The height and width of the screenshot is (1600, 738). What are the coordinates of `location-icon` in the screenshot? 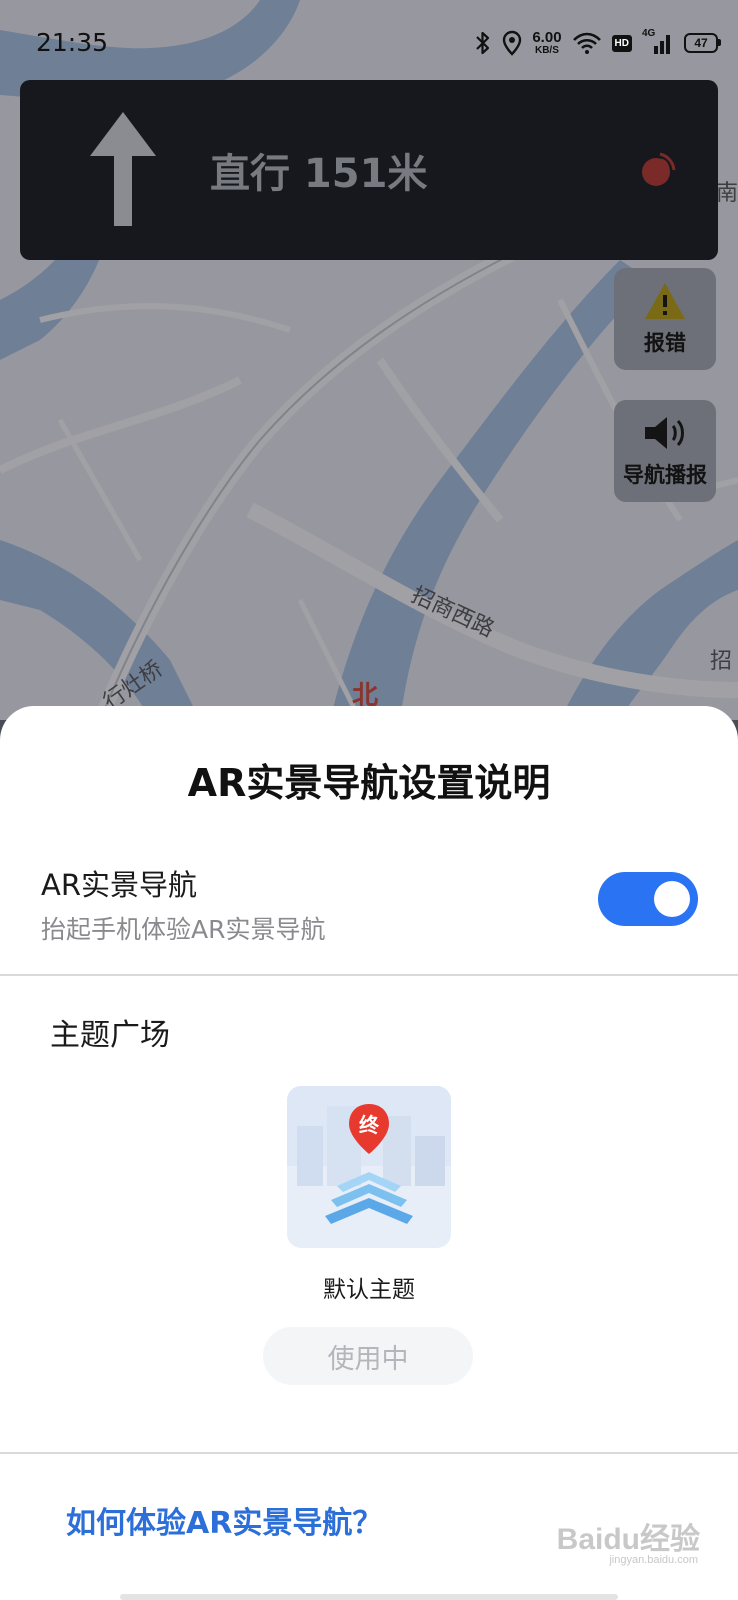 It's located at (512, 43).